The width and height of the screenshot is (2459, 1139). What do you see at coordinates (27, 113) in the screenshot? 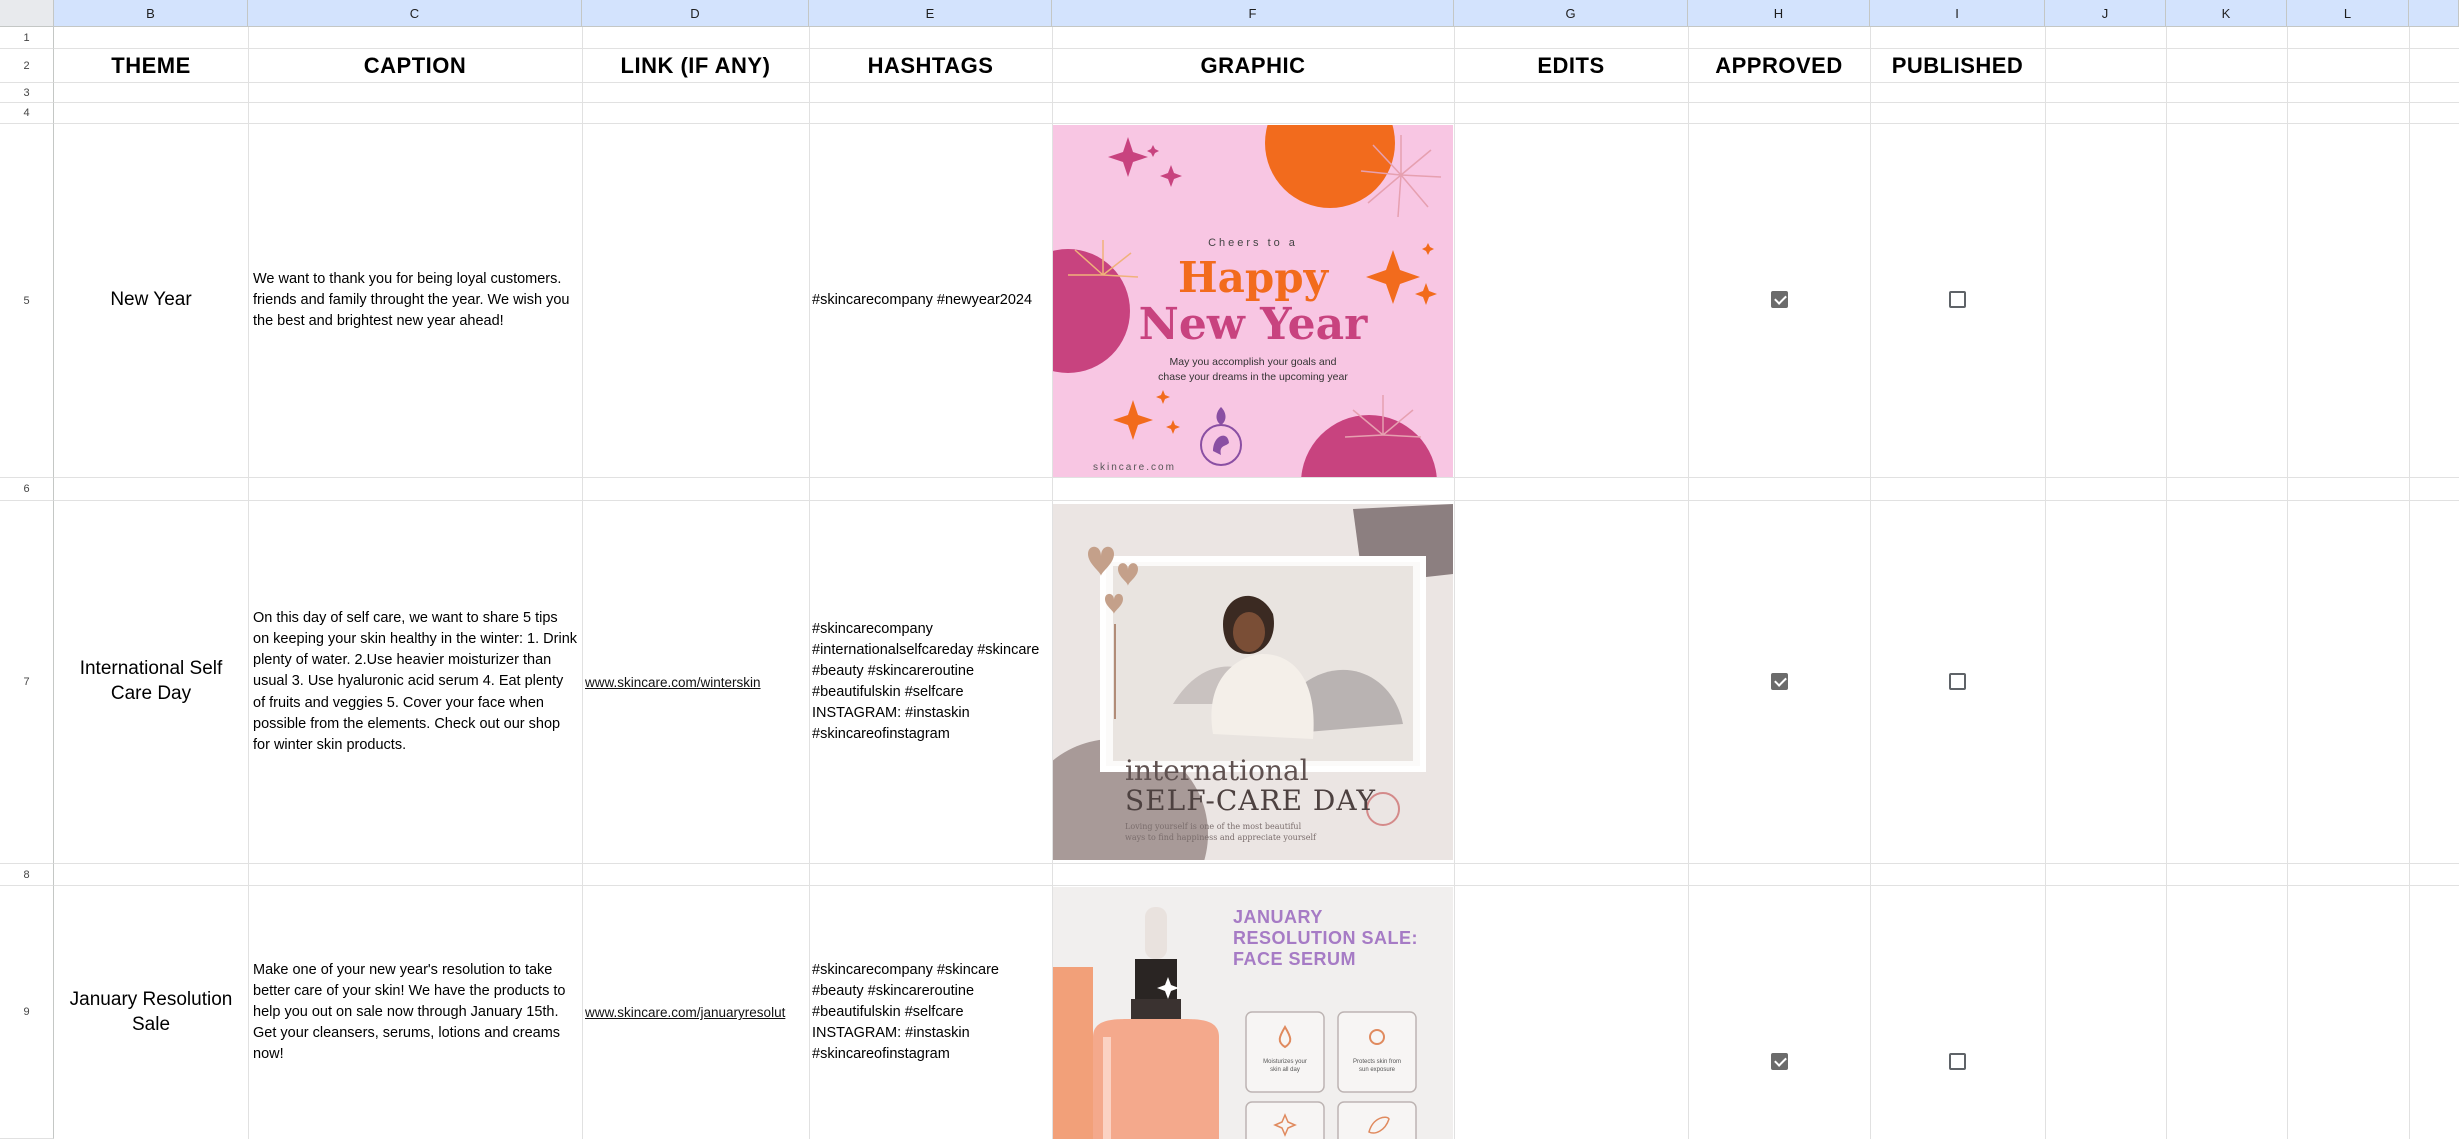
I see `row-header-4: 4` at bounding box center [27, 113].